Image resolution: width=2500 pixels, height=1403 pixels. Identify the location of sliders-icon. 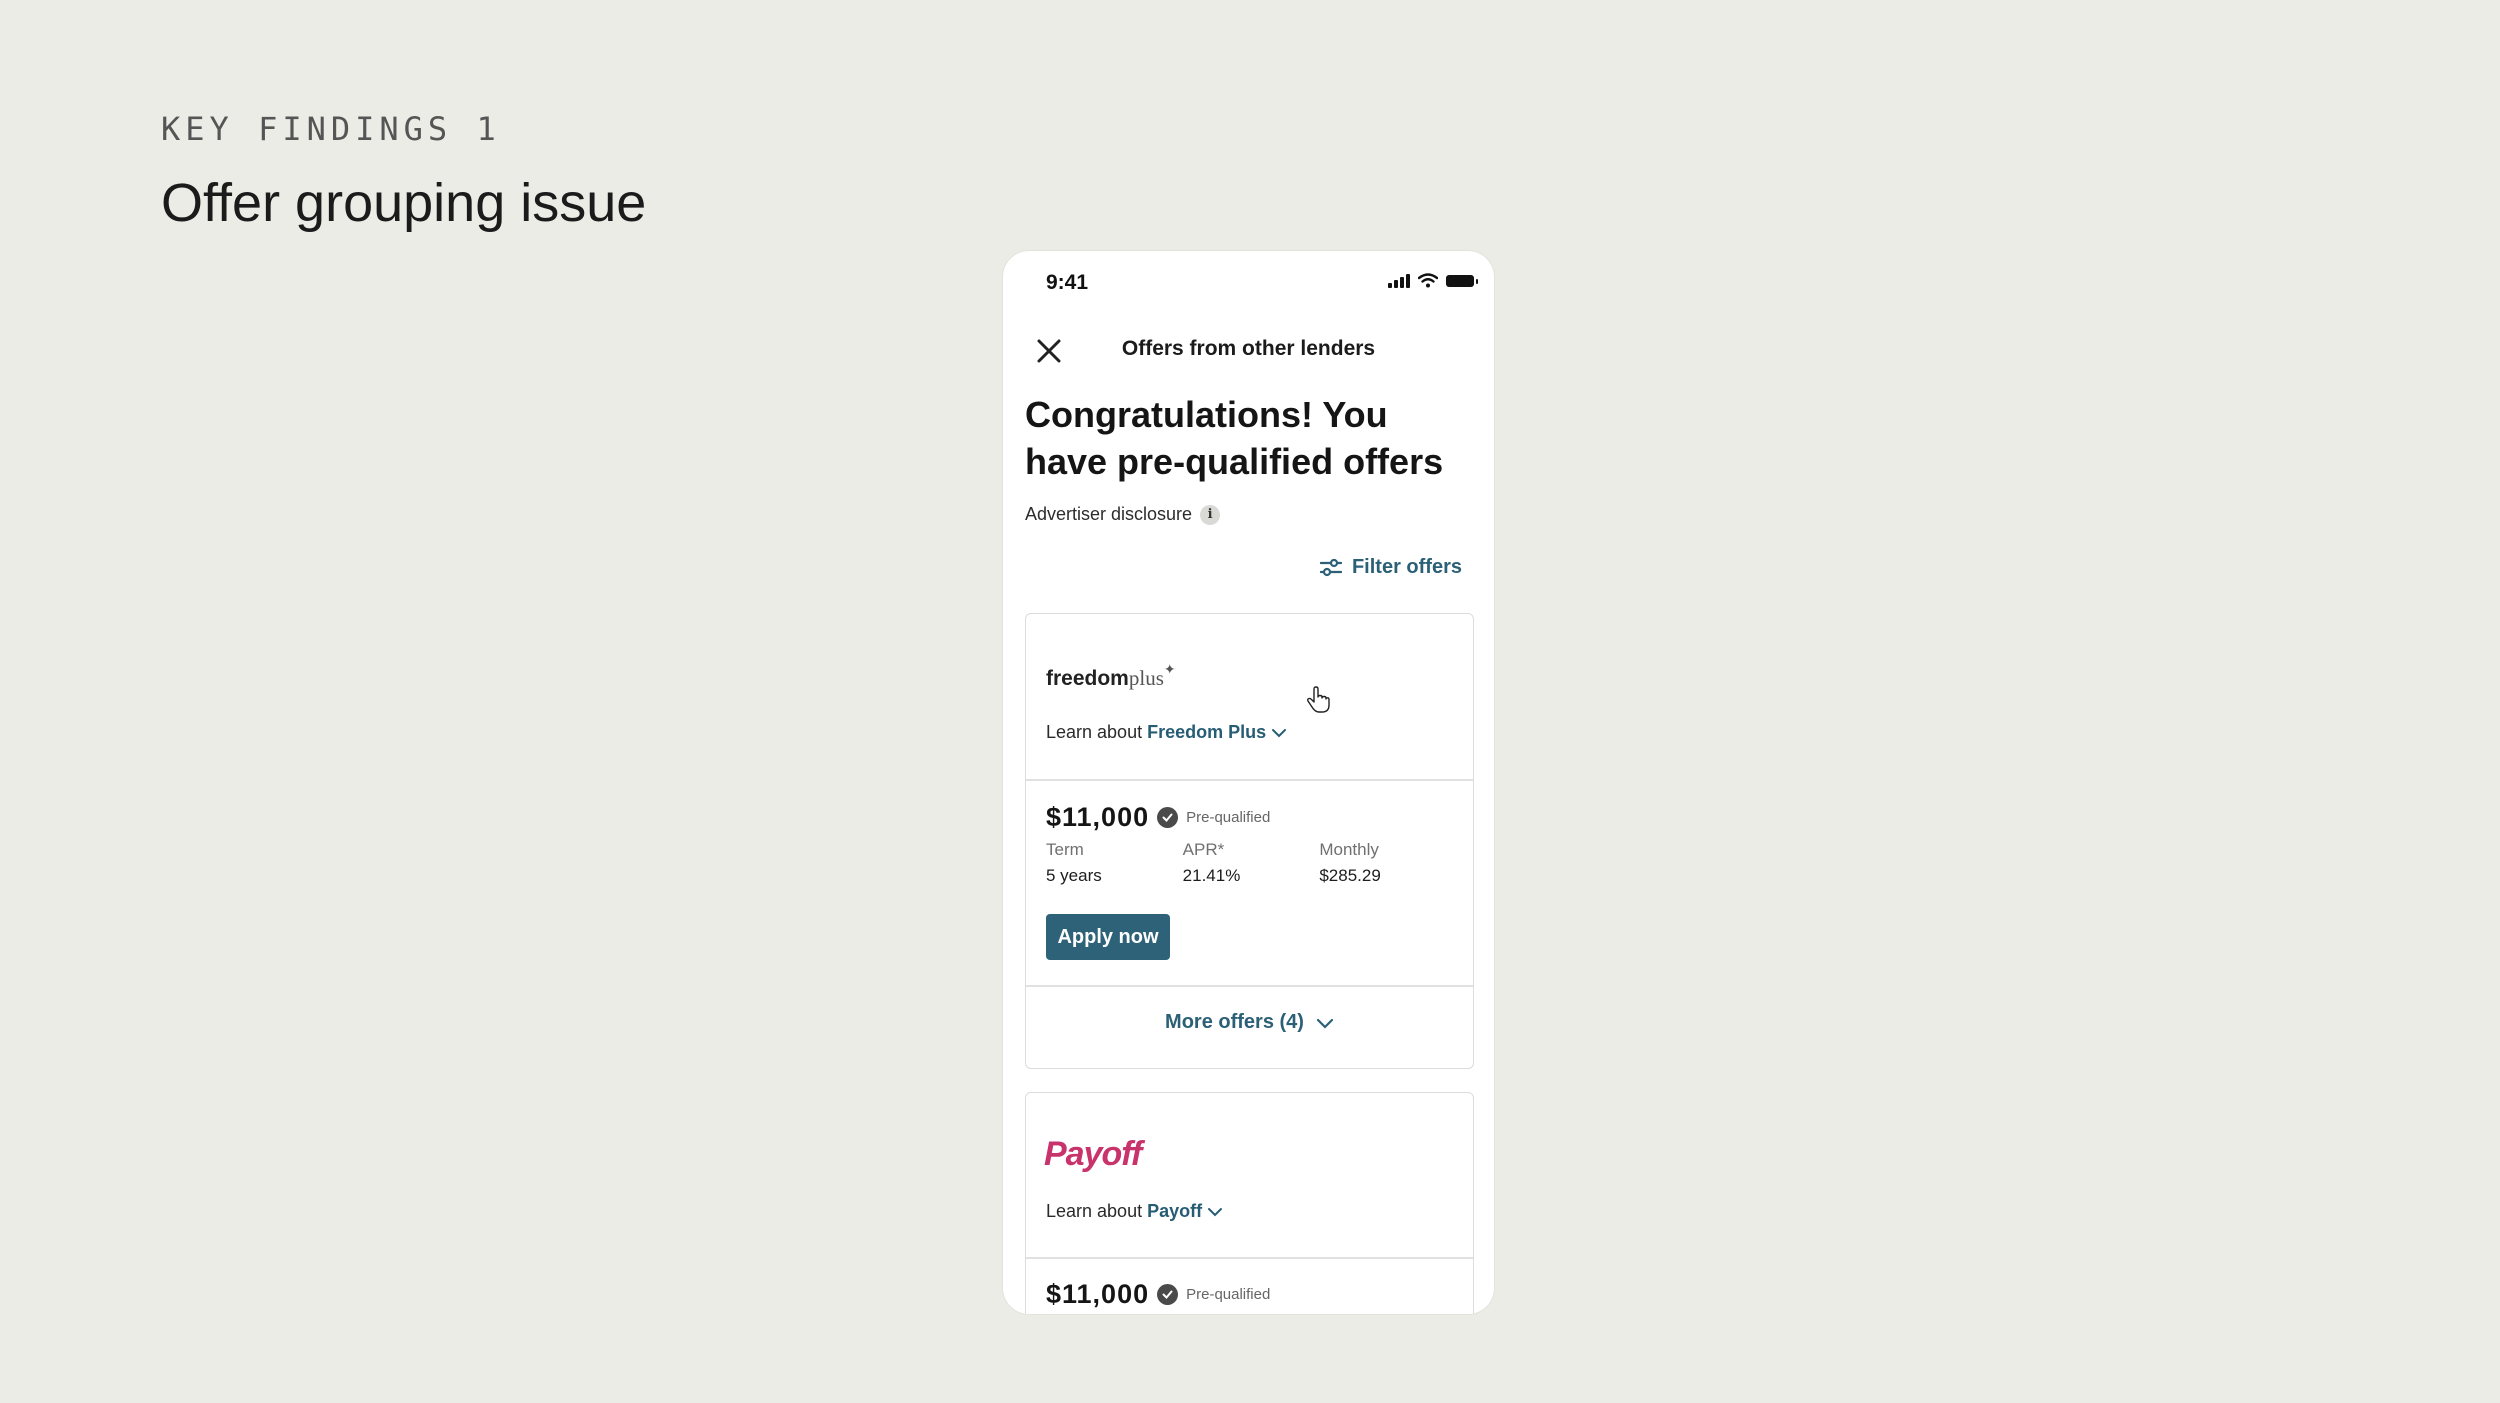
(1330, 567).